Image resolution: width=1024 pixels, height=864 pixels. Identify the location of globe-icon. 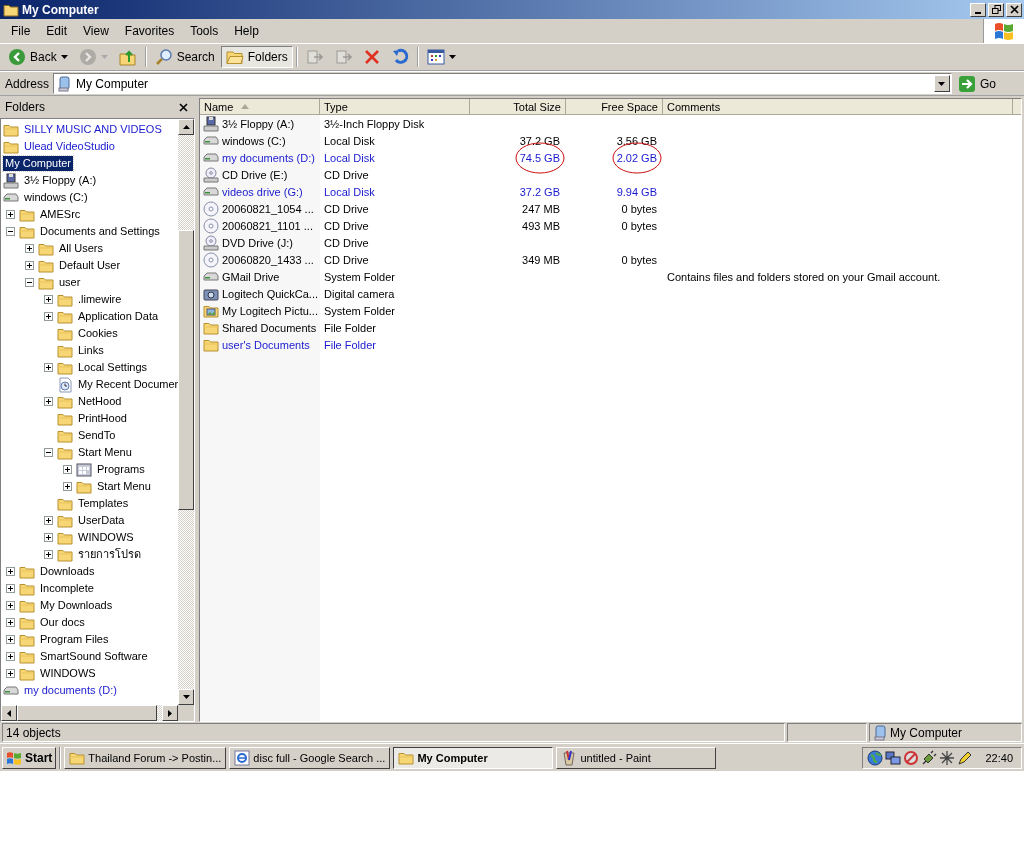
(875, 757).